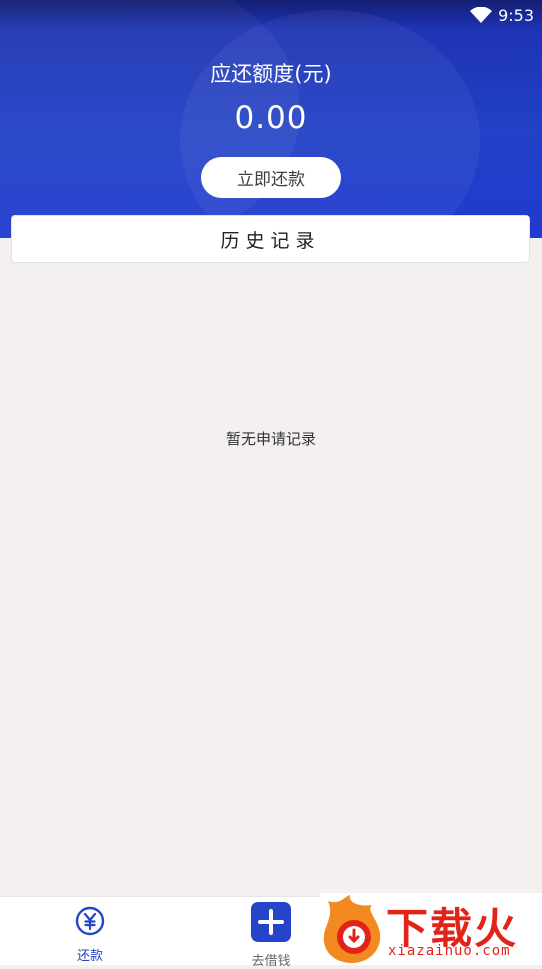  I want to click on status-time: 9:53, so click(516, 15).